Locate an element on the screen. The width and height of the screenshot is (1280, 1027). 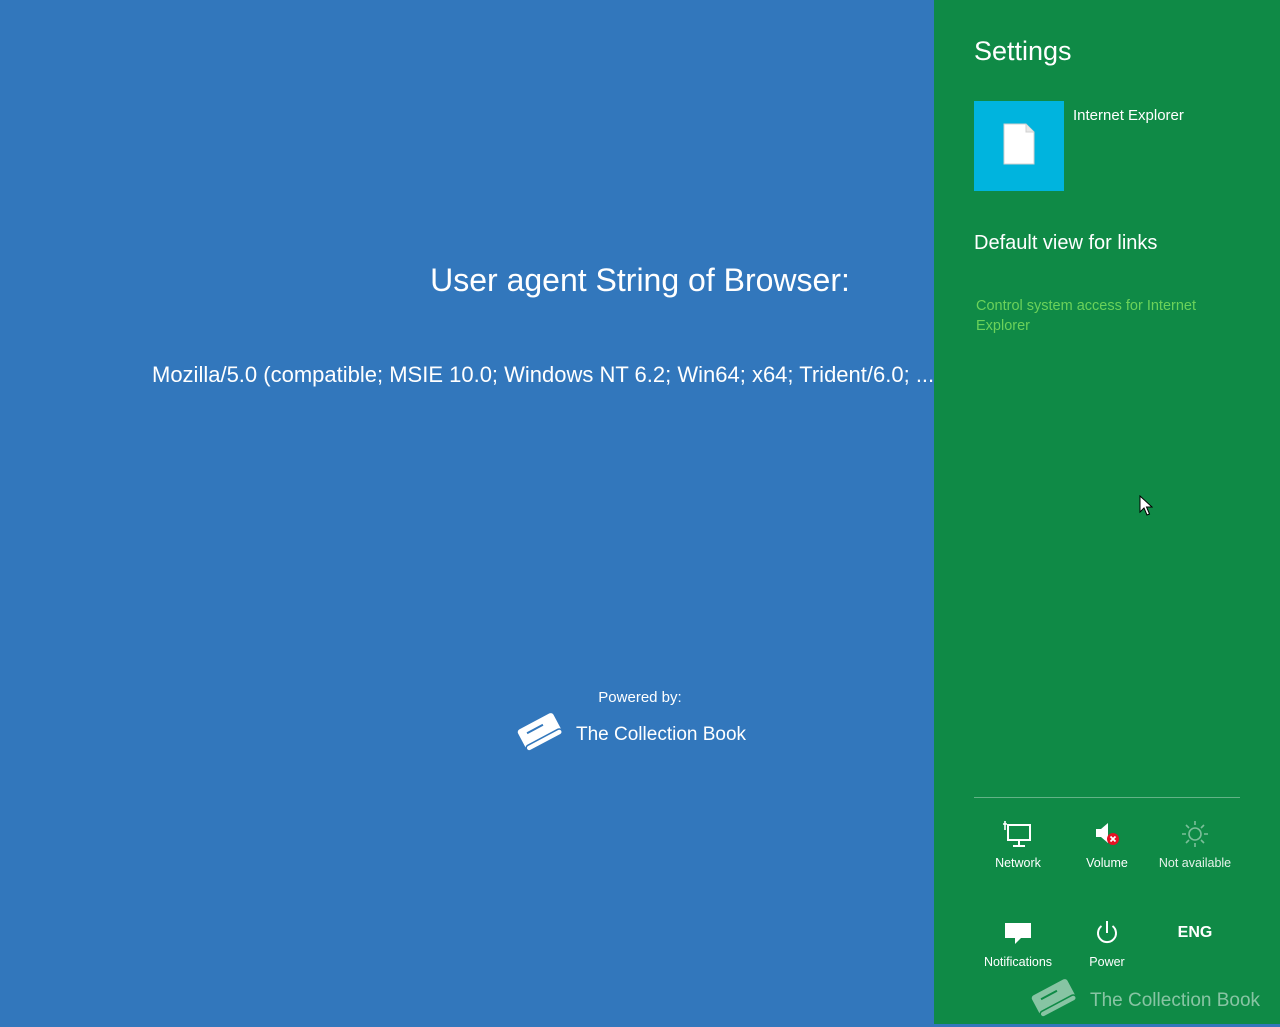
power-button: Power is located at coordinates (1107, 941).